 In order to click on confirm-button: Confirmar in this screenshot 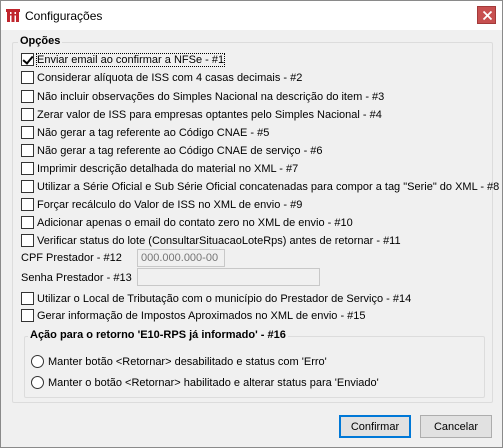, I will do `click(375, 426)`.